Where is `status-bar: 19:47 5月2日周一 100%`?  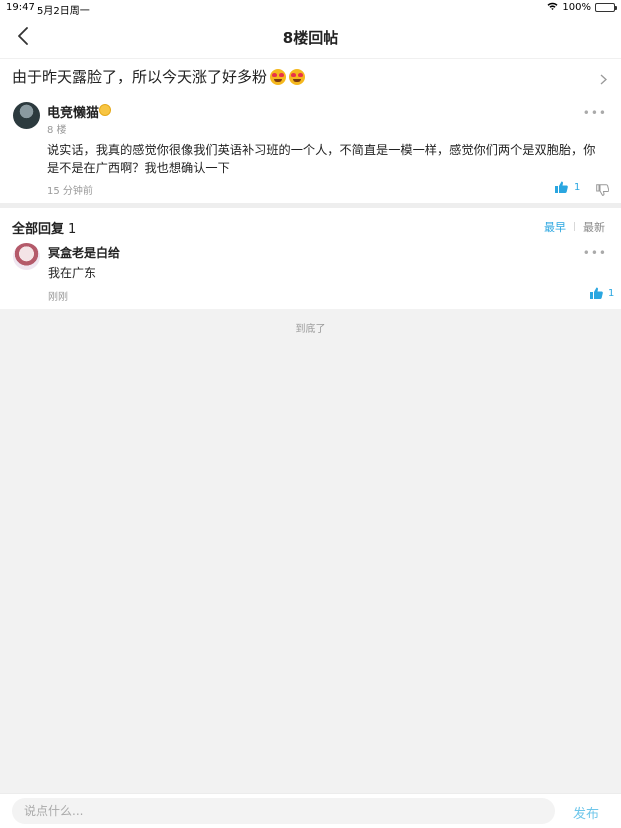
status-bar: 19:47 5月2日周一 100% is located at coordinates (310, 8).